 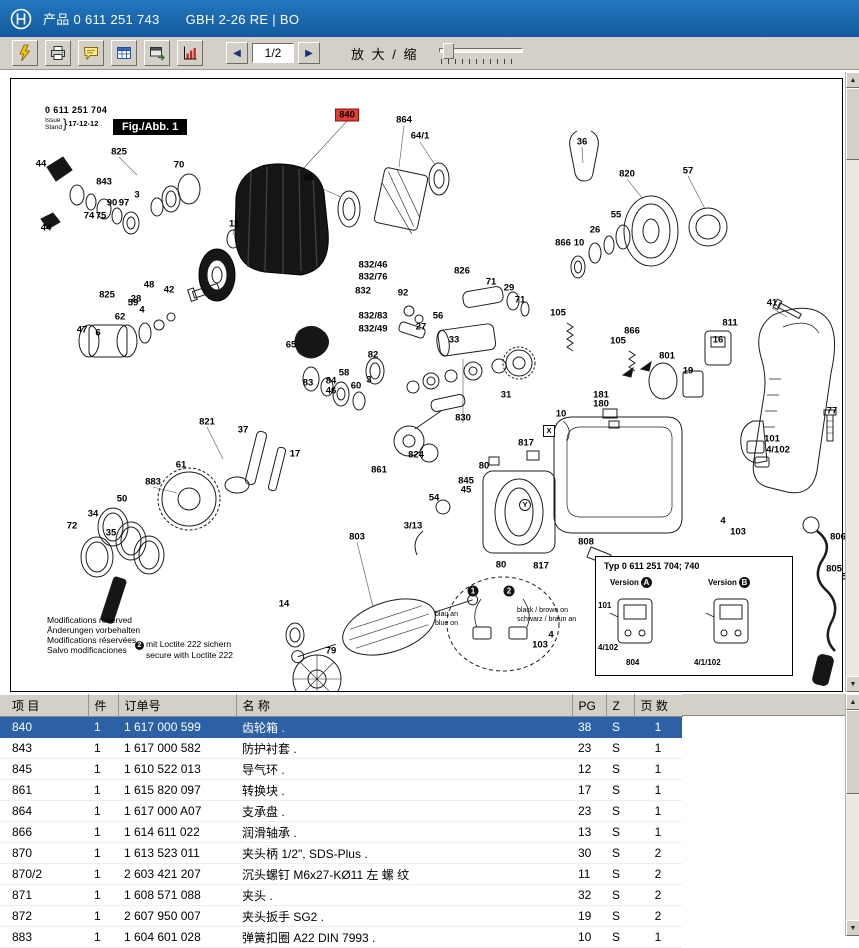 I want to click on part-callout: 92, so click(x=403, y=293).